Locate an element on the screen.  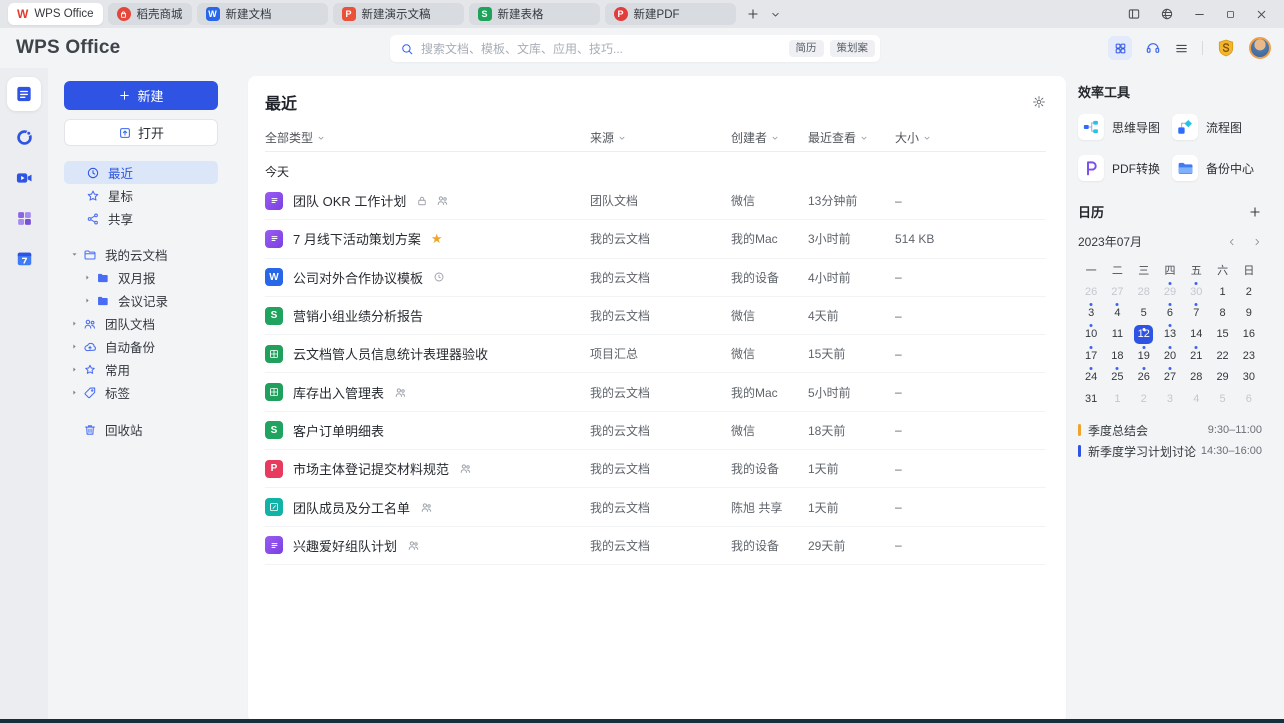
calendar-event: 新季度学习计划讨论 14:30–16:00 is located at coordinates (1170, 451).